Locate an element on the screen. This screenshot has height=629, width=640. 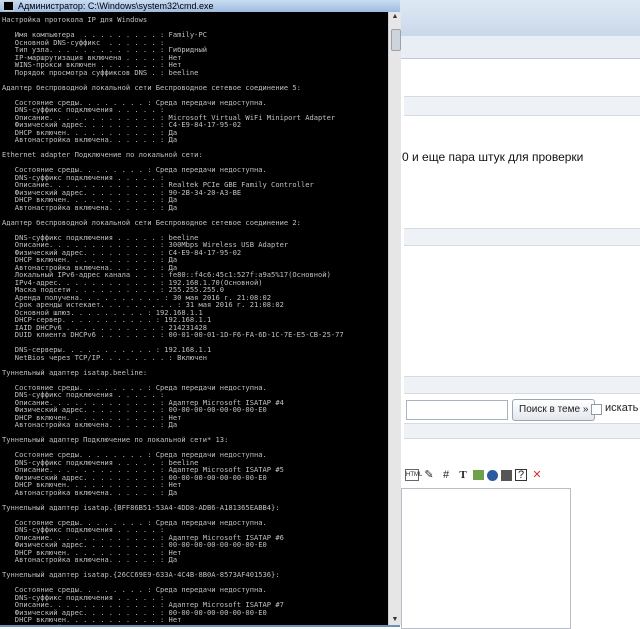
browser-tab-strip is located at coordinates (520, 47).